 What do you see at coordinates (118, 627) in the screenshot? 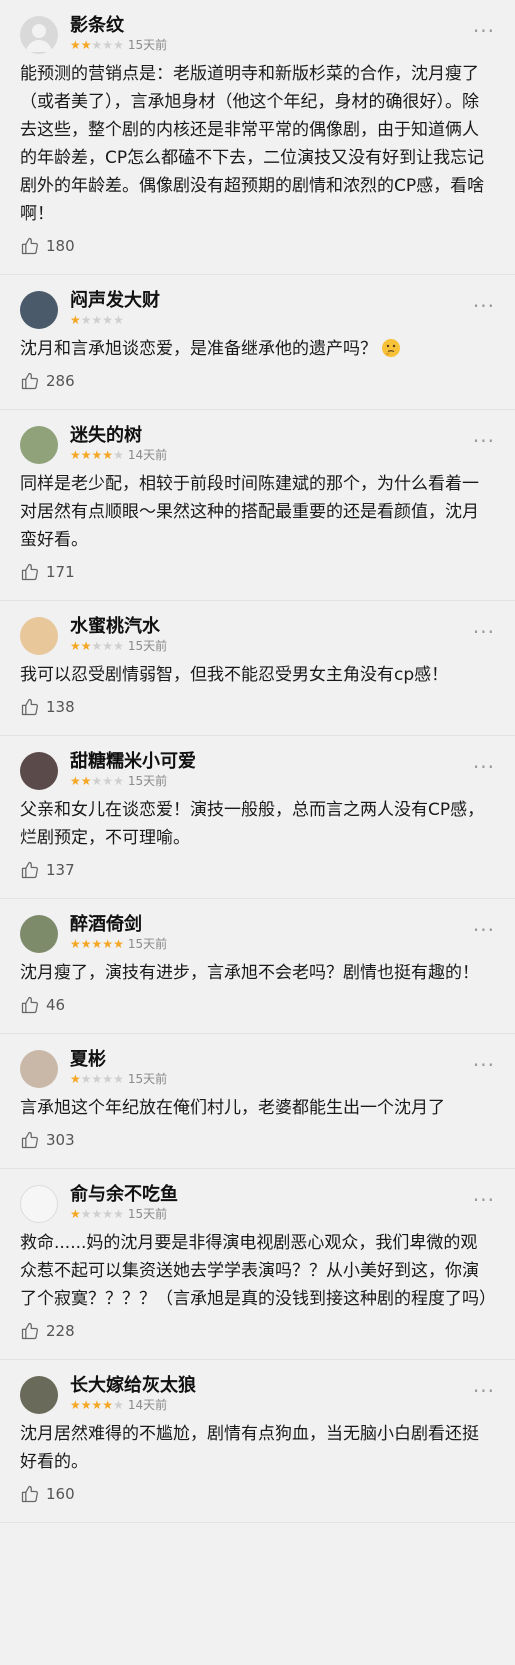
I see `username: 水蜜桃汽水` at bounding box center [118, 627].